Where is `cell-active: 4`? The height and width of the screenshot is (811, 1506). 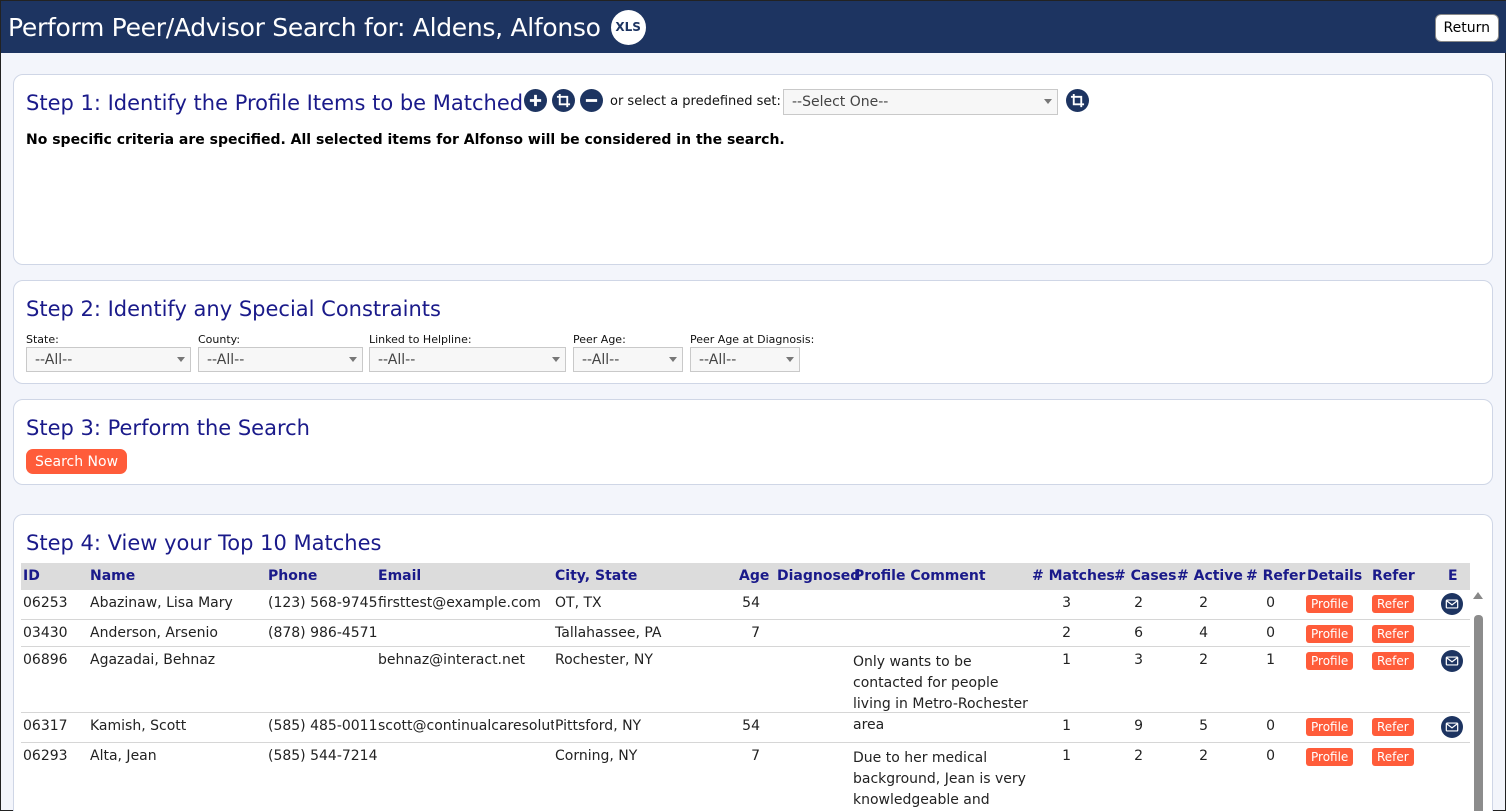
cell-active: 4 is located at coordinates (1203, 633).